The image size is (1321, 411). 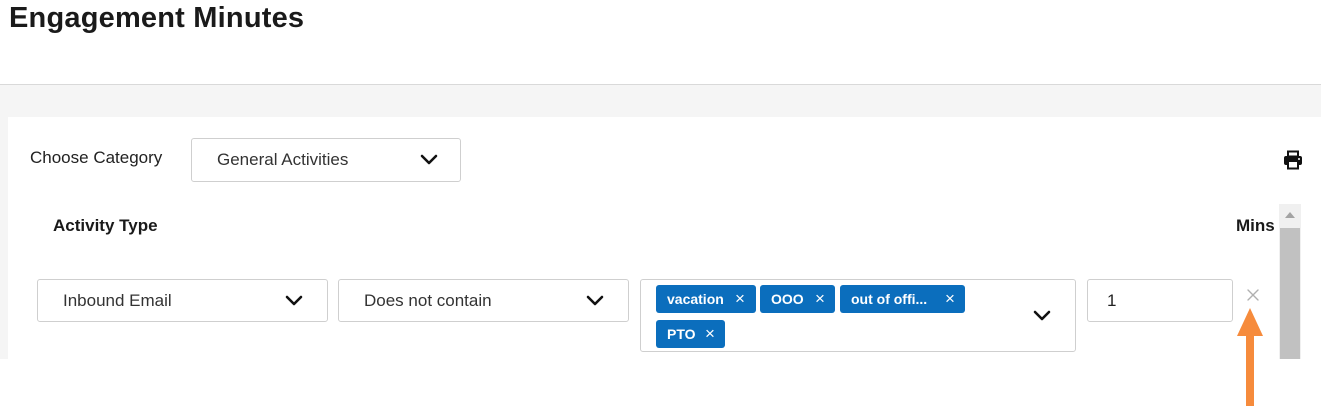 I want to click on activity-type-header: Activity Type, so click(x=105, y=225).